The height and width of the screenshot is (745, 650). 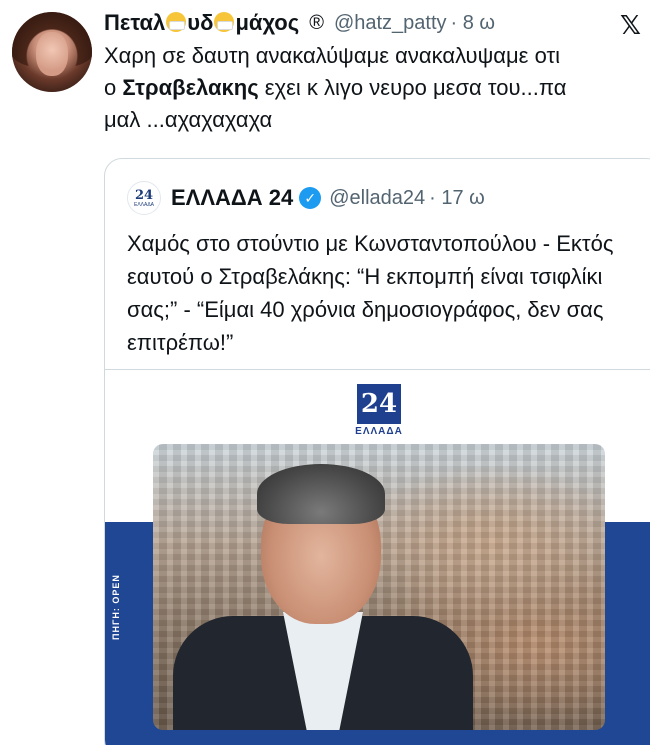 What do you see at coordinates (457, 198) in the screenshot?
I see `quoted-tweet-time: · 17 ω` at bounding box center [457, 198].